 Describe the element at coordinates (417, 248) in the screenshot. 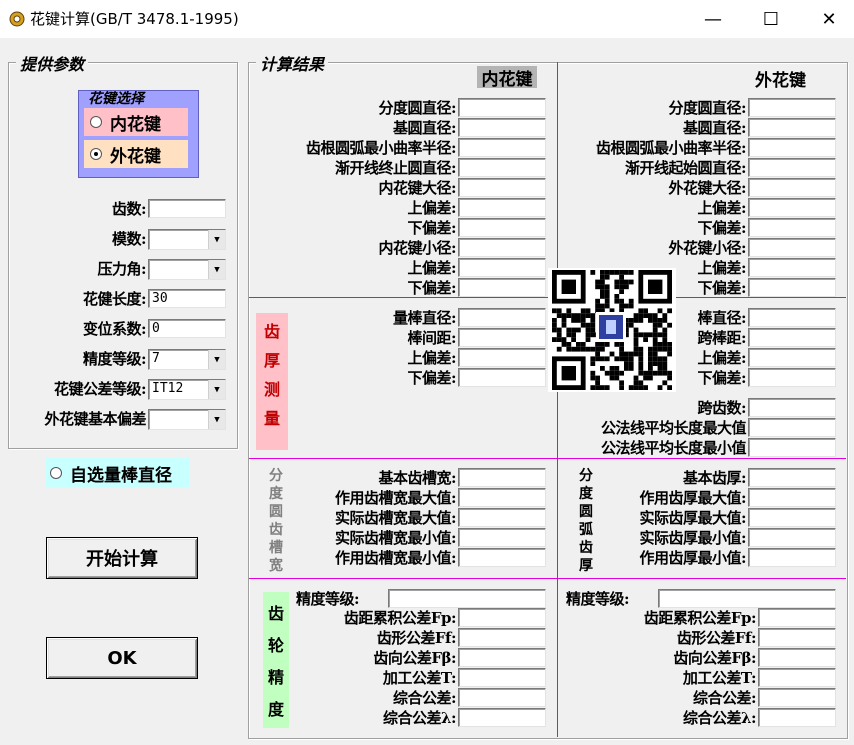

I see `inner-result-7-label: 内花键小径:` at that location.